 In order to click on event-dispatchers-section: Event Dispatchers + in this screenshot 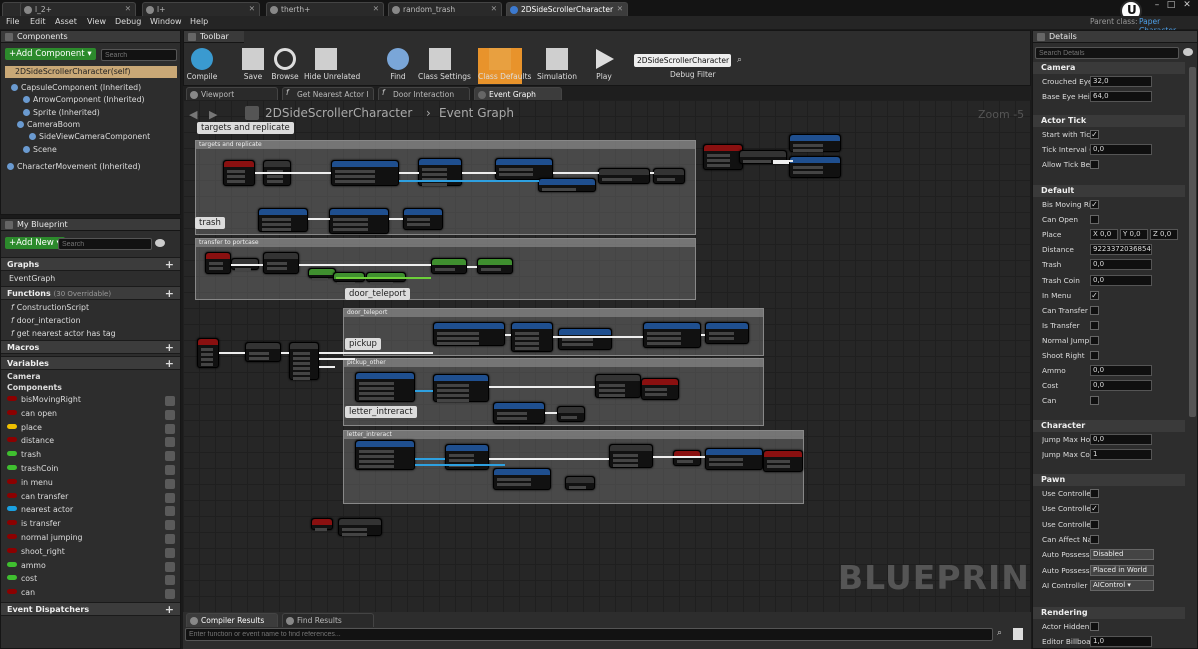, I will do `click(90, 609)`.